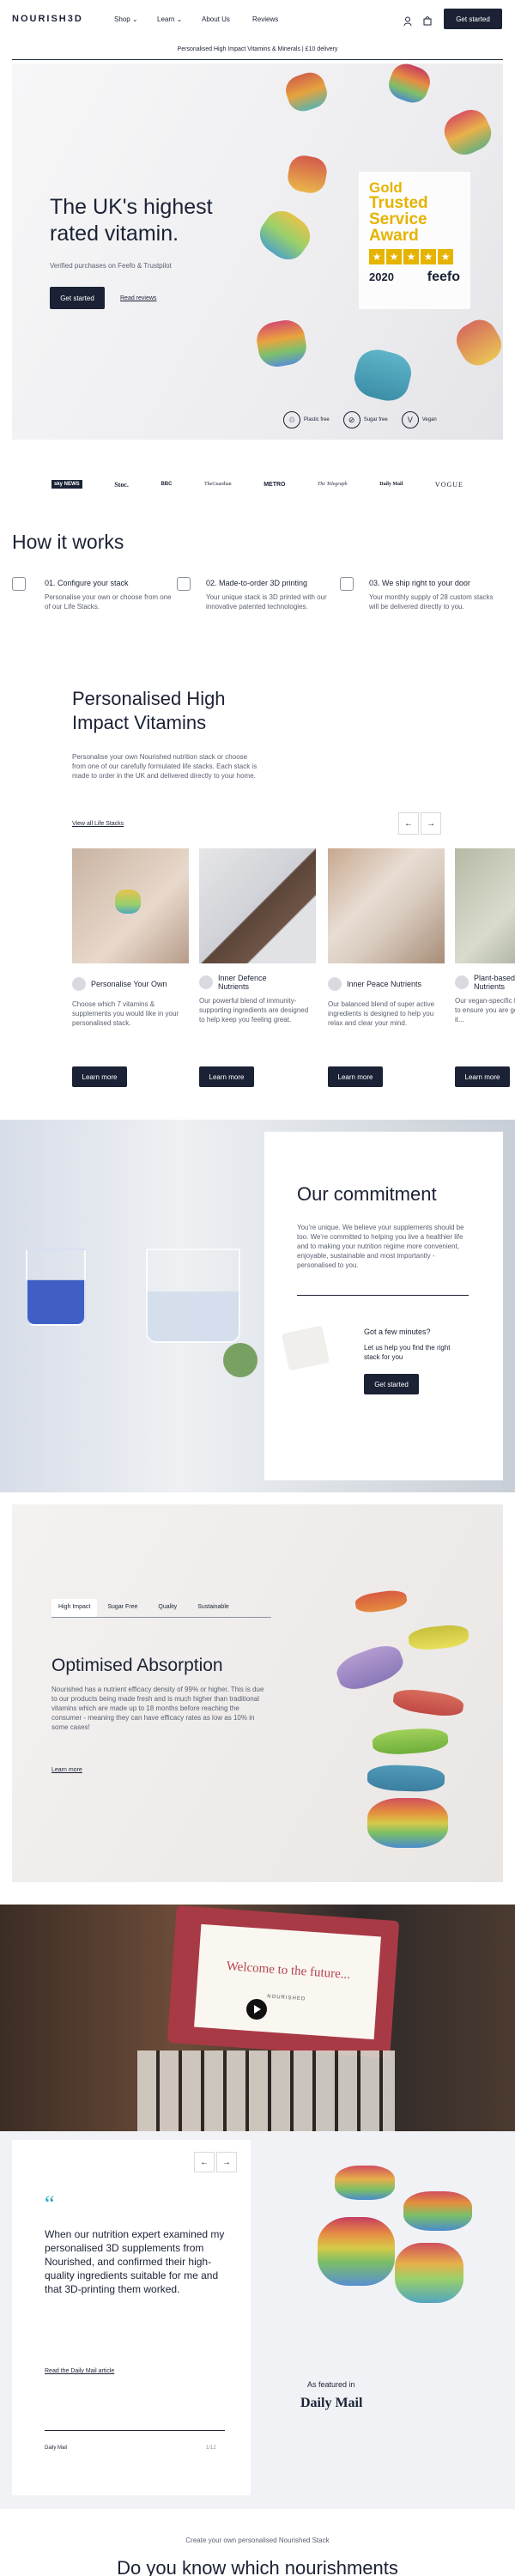 Image resolution: width=515 pixels, height=2576 pixels. Describe the element at coordinates (19, 584) in the screenshot. I see `stack-icon` at that location.